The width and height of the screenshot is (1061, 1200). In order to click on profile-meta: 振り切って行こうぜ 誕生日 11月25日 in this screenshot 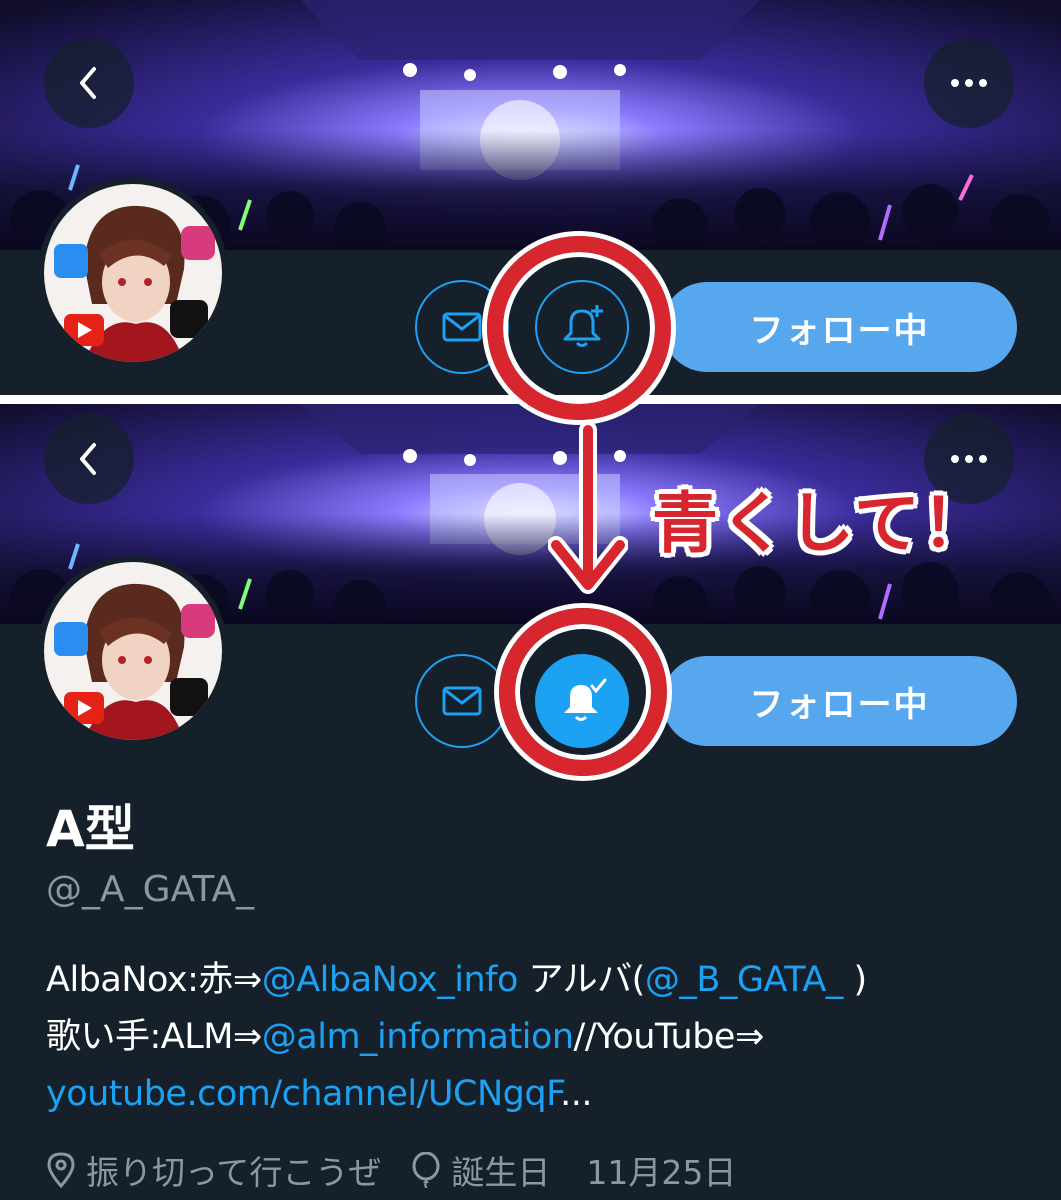, I will do `click(406, 1170)`.